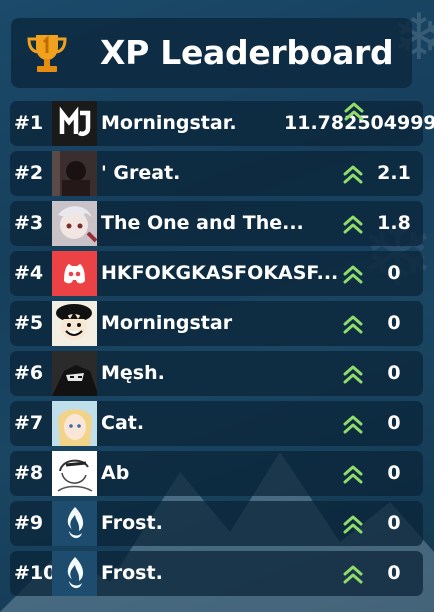 The height and width of the screenshot is (612, 434). I want to click on user-name: Ab, so click(221, 473).